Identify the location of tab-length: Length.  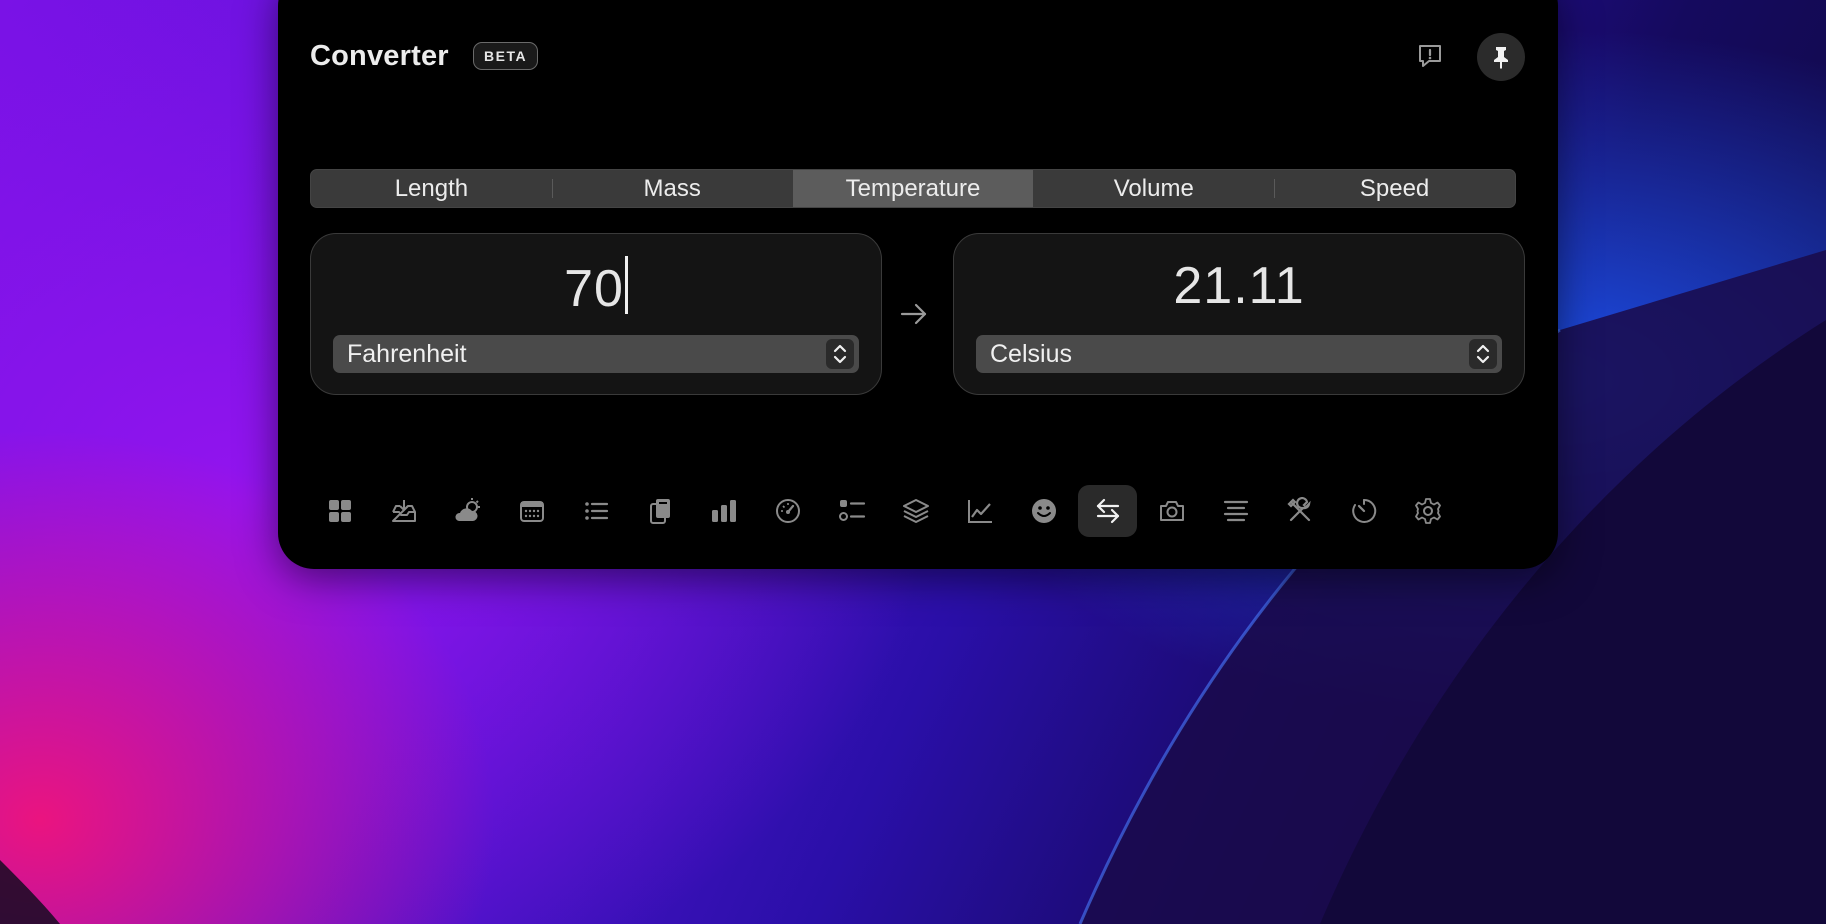
(431, 188).